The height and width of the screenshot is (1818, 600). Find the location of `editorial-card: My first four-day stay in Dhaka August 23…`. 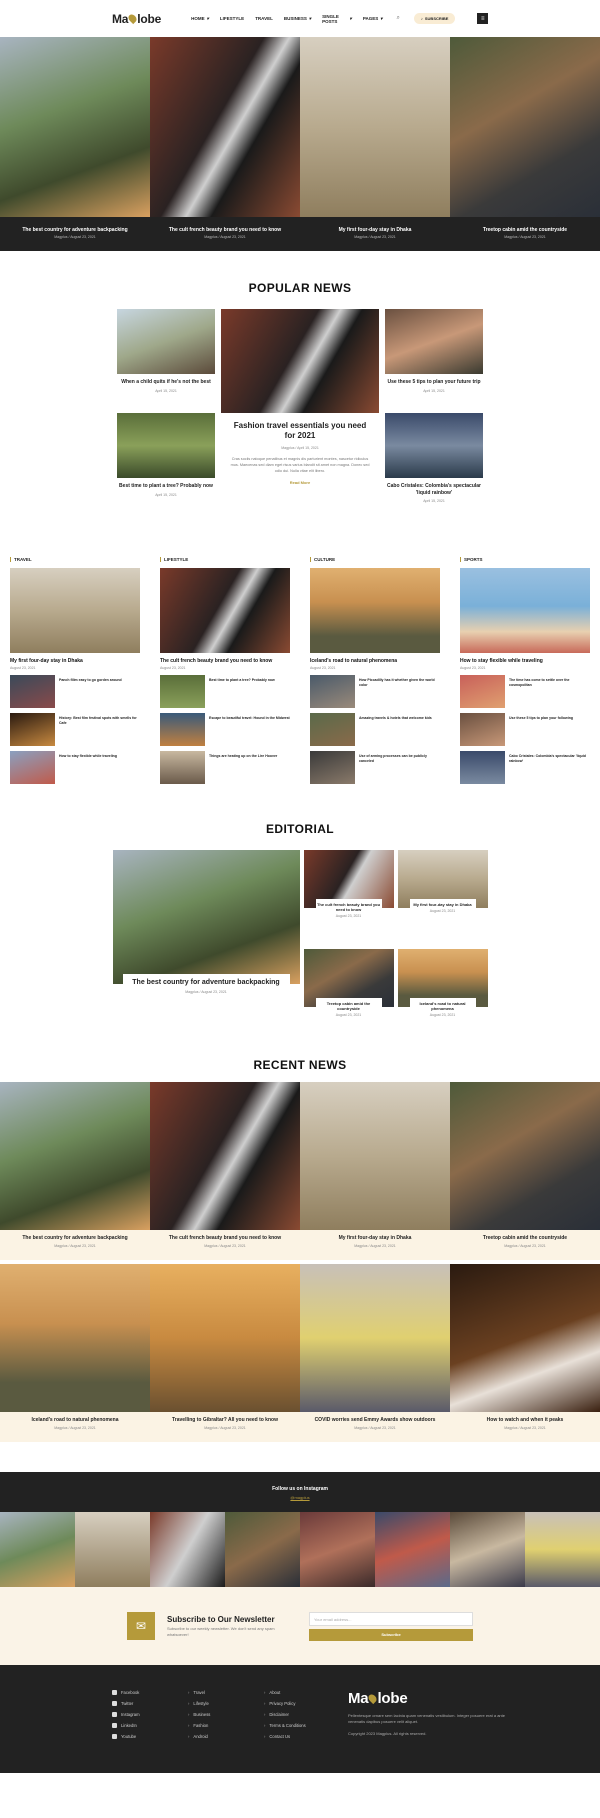

editorial-card: My first four-day stay in Dhaka August 23… is located at coordinates (442, 897).